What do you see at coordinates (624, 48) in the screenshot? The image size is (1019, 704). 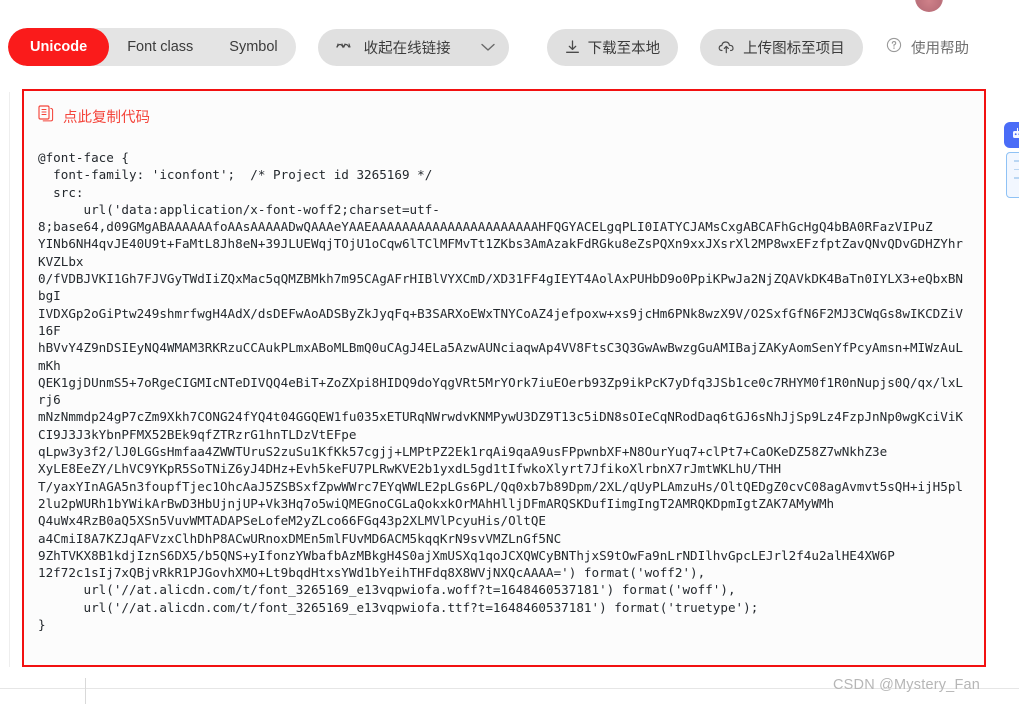 I see `download-to-local-label: 下载至本地` at bounding box center [624, 48].